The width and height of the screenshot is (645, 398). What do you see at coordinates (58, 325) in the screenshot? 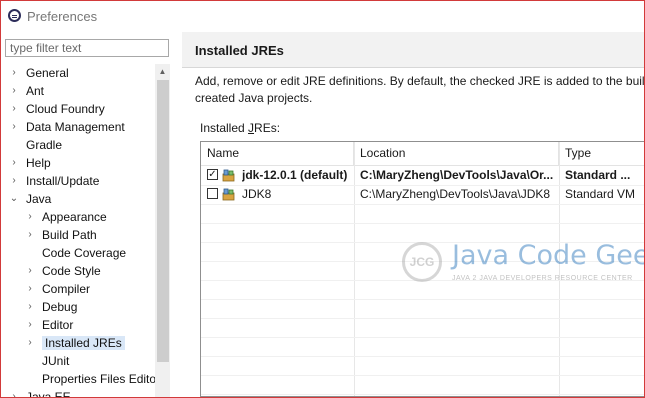
I see `sidebar-item-label: Editor` at bounding box center [58, 325].